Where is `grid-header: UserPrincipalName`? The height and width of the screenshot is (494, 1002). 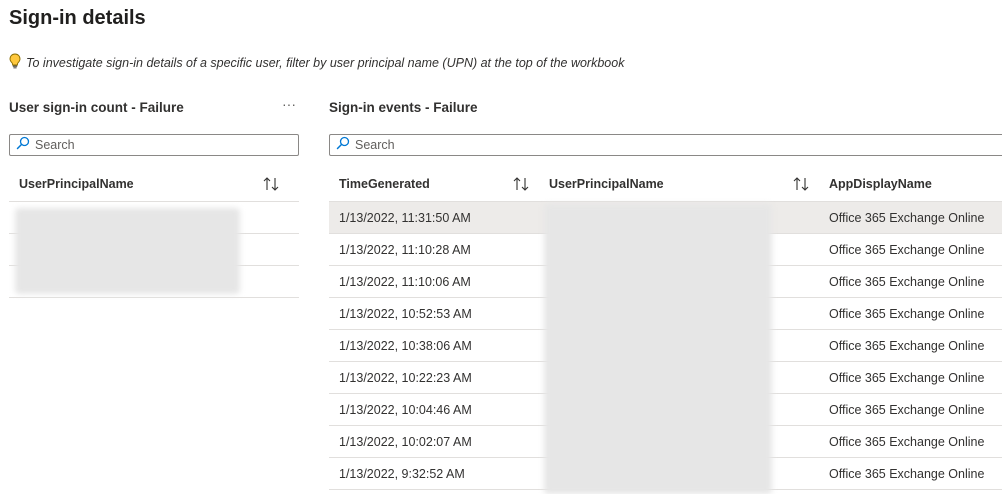 grid-header: UserPrincipalName is located at coordinates (154, 184).